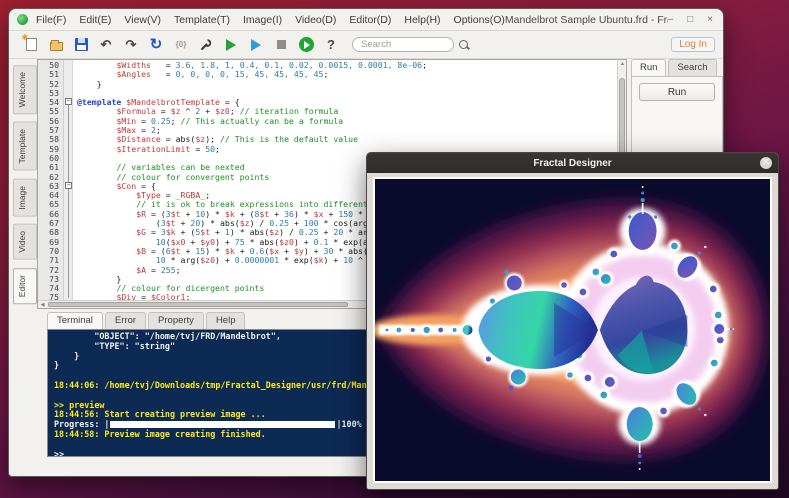 The image size is (789, 498). I want to click on bottom-panel-tabs: Terminal Error Property Help, so click(146, 320).